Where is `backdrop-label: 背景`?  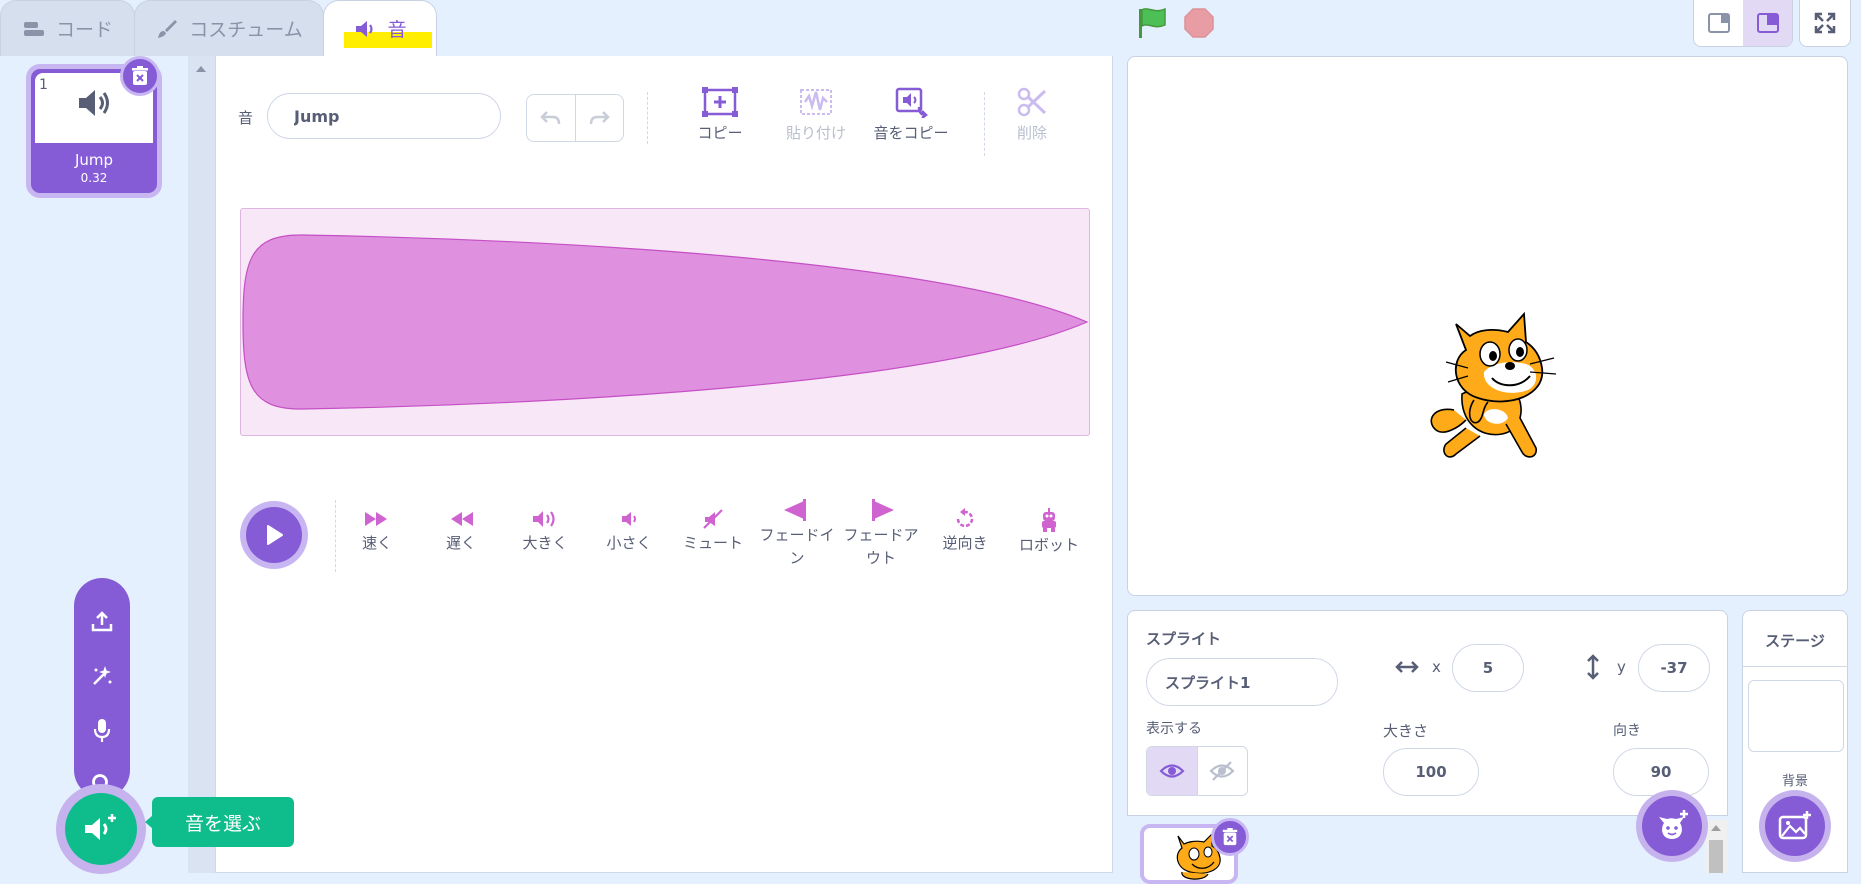 backdrop-label: 背景 is located at coordinates (1794, 781).